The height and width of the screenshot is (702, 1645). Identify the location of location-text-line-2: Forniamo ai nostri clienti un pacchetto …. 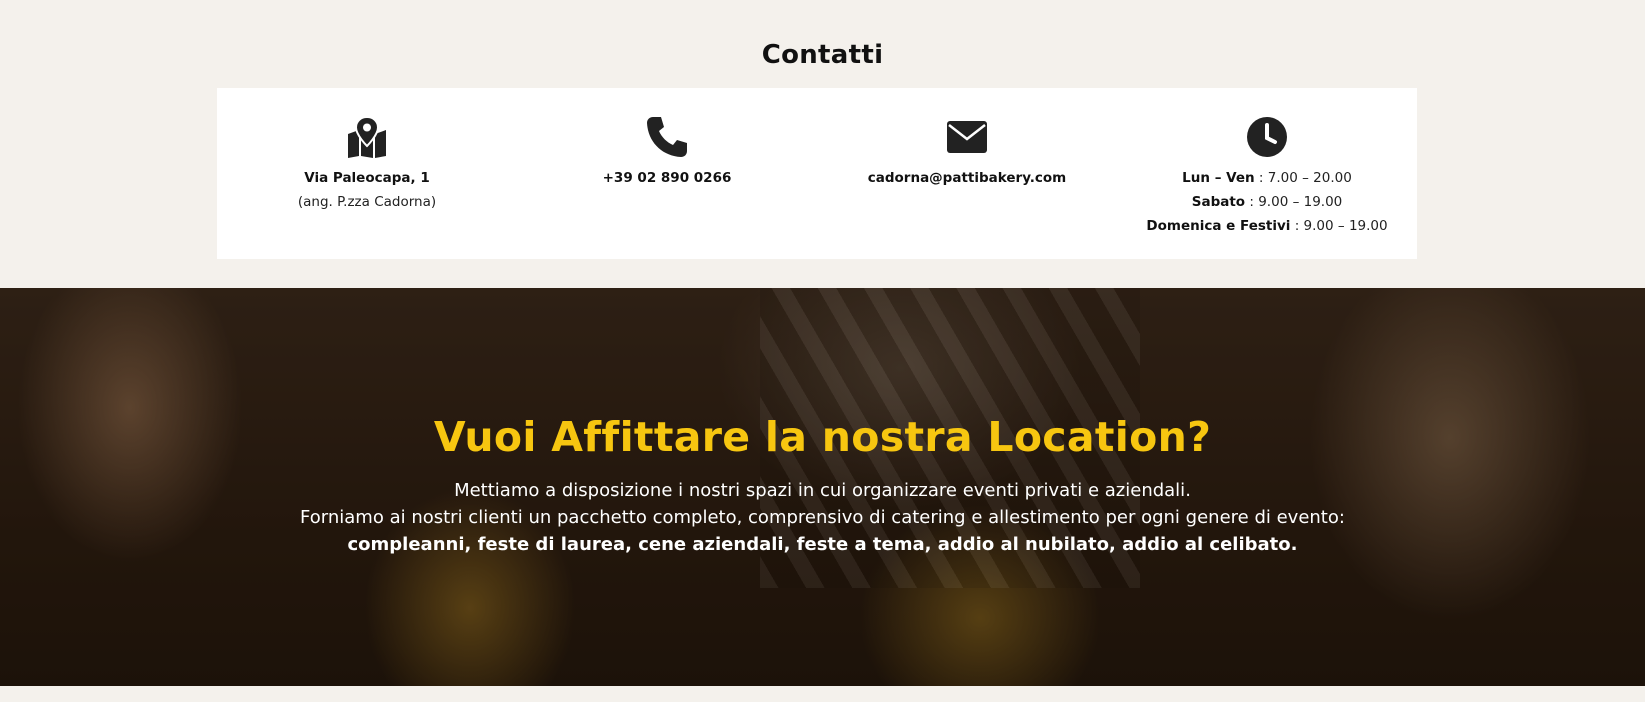
(822, 517).